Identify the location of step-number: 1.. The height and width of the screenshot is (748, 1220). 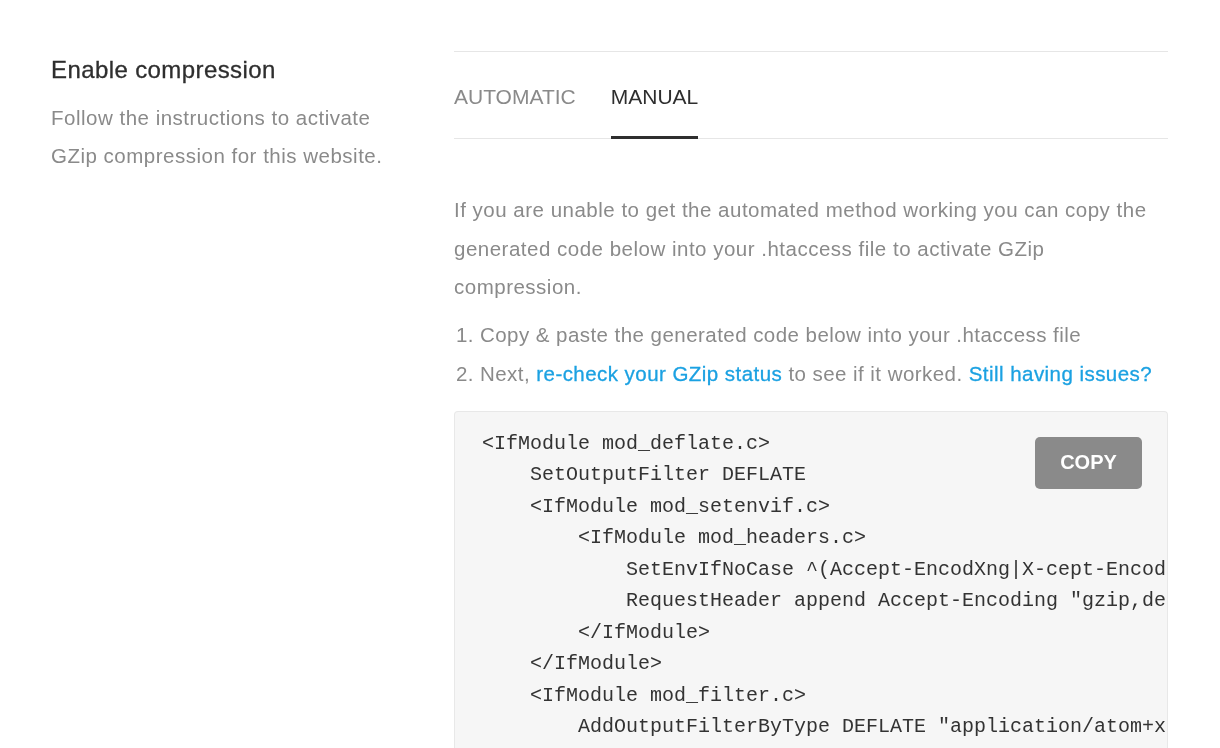
(465, 334).